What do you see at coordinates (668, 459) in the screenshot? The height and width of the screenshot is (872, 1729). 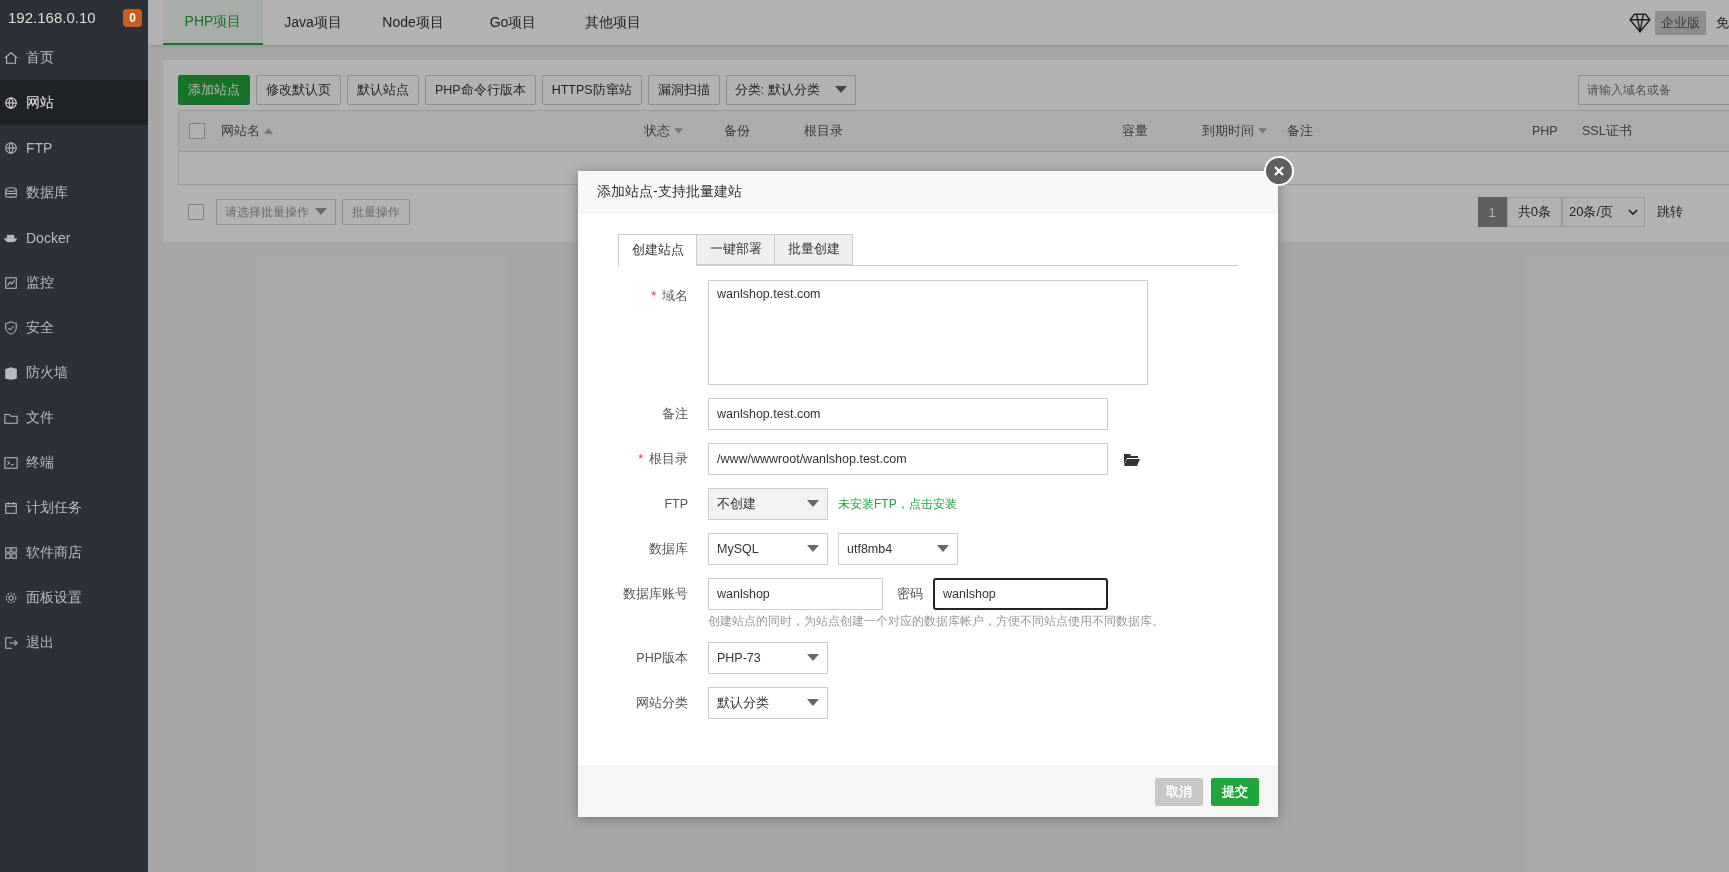 I see `field-label: 根目录` at bounding box center [668, 459].